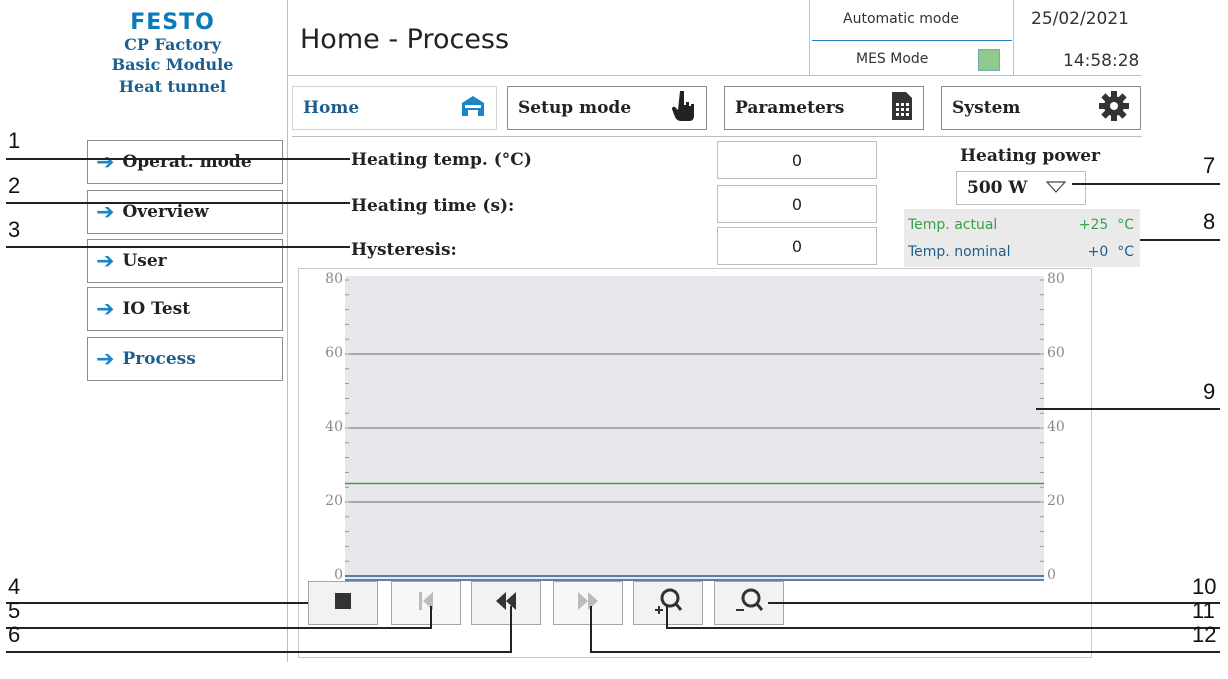  What do you see at coordinates (144, 261) in the screenshot?
I see `menu-label: User` at bounding box center [144, 261].